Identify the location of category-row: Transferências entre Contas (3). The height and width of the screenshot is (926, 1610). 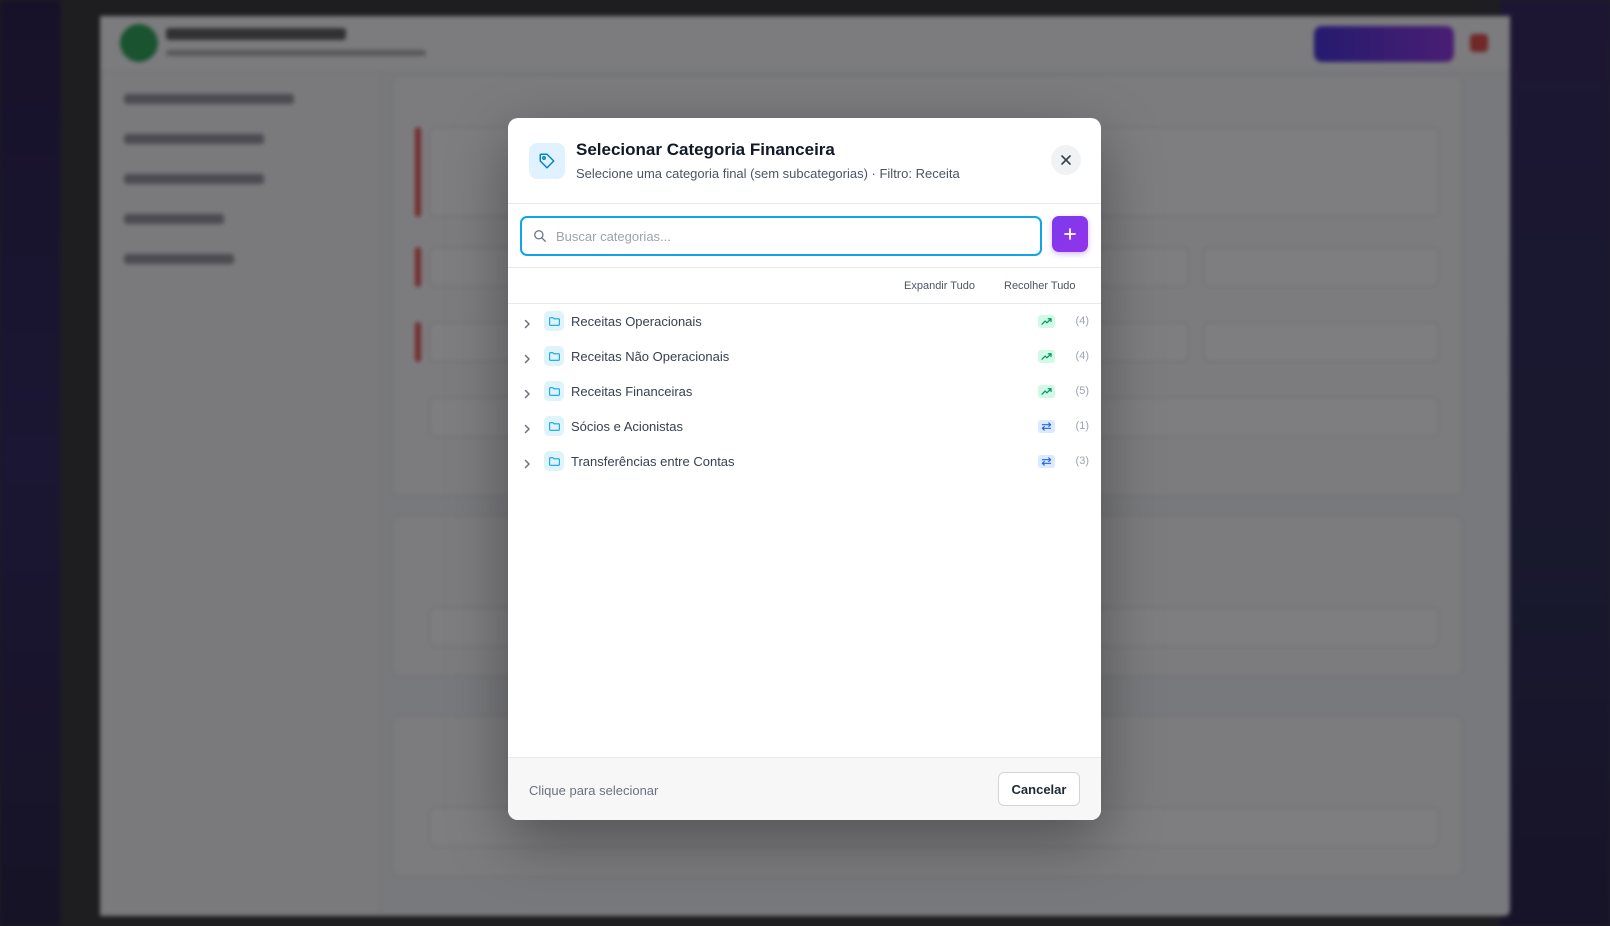
(804, 462).